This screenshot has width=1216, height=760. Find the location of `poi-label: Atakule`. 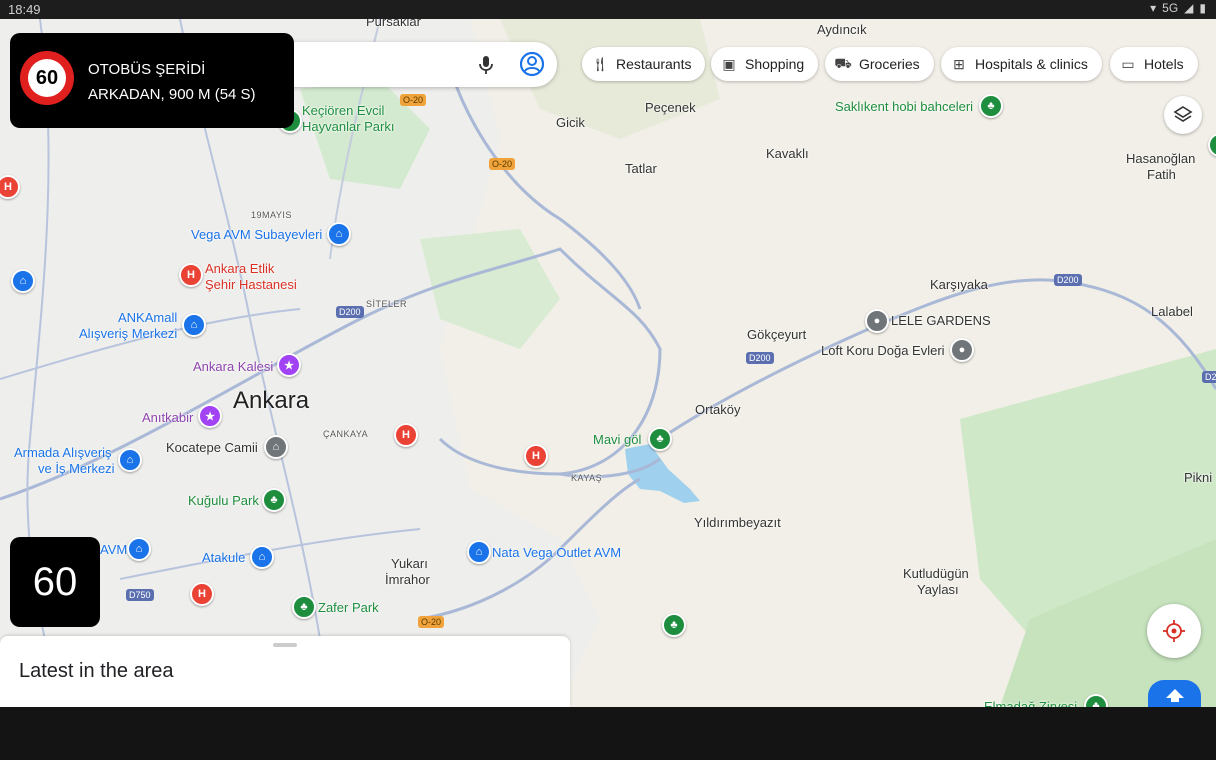

poi-label: Atakule is located at coordinates (223, 557).